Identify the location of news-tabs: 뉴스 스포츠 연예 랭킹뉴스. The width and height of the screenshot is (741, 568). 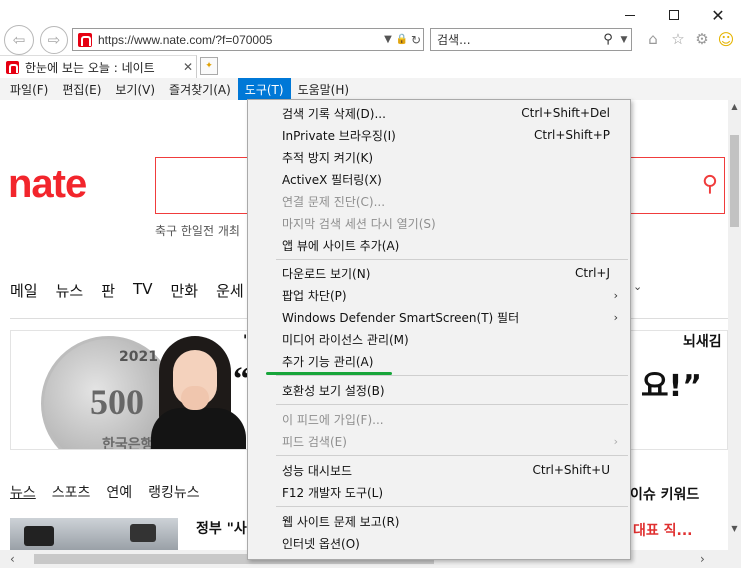
(105, 492).